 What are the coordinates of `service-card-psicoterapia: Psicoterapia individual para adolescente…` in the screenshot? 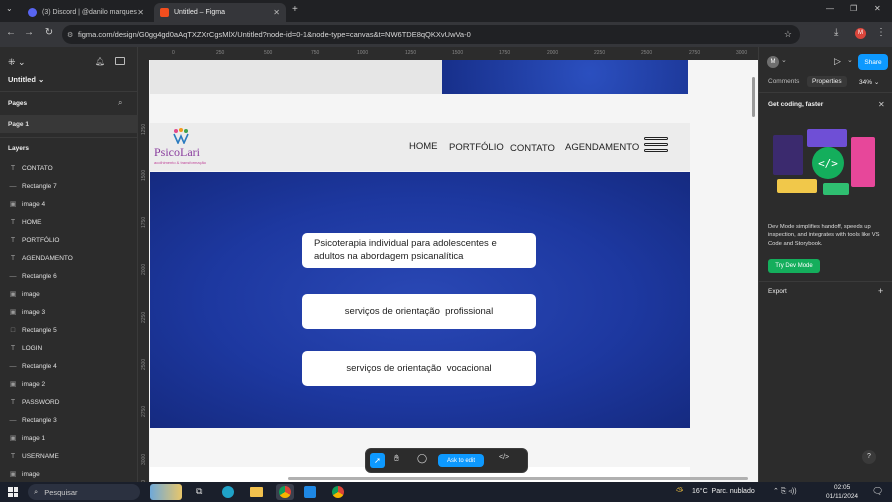 It's located at (419, 250).